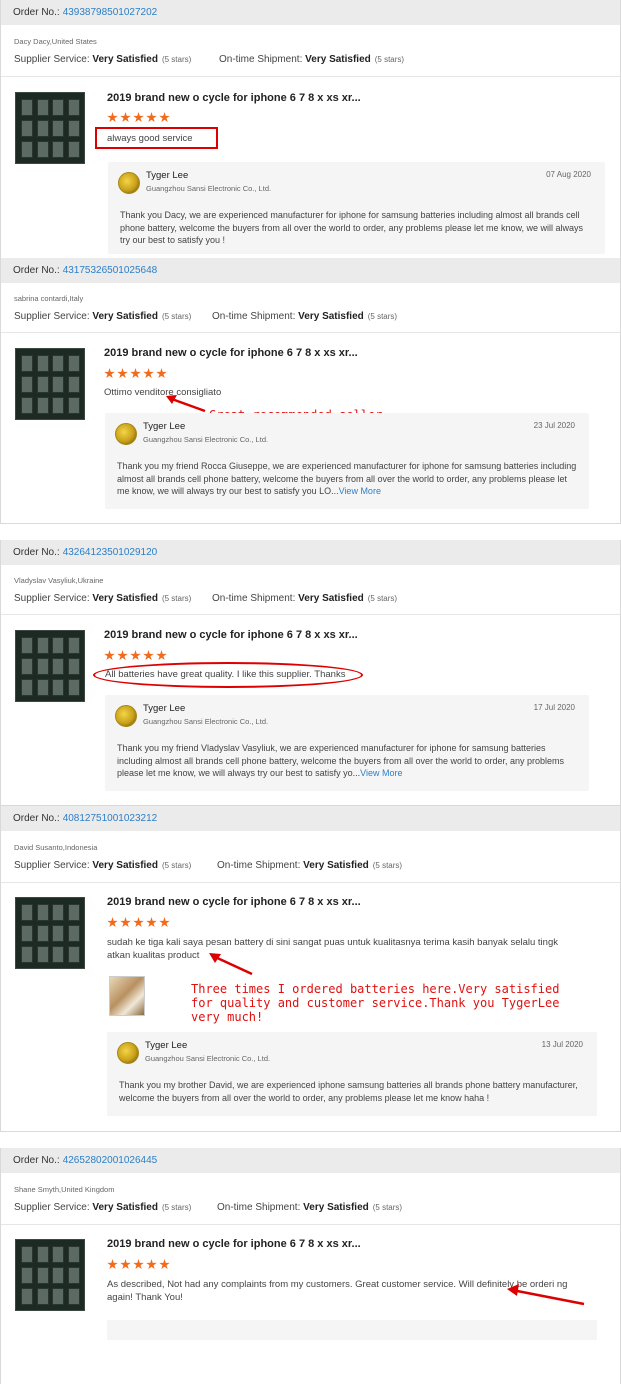  Describe the element at coordinates (55, 41) in the screenshot. I see `buyer-name: Dacy Dacy,United States` at that location.